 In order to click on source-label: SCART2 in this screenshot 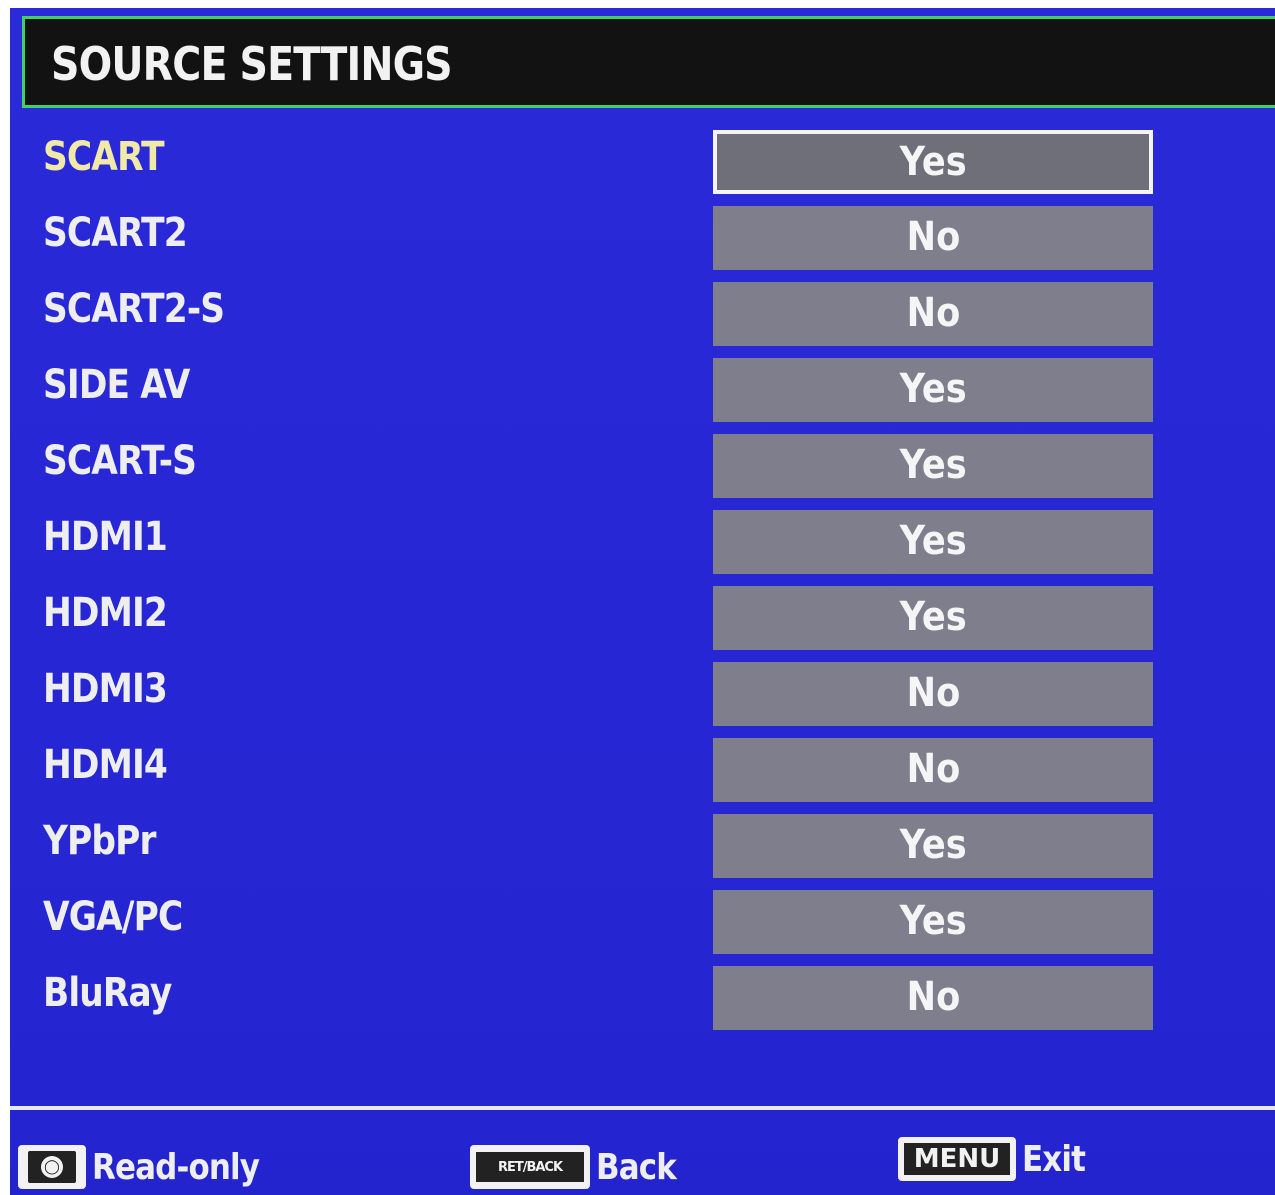, I will do `click(115, 233)`.